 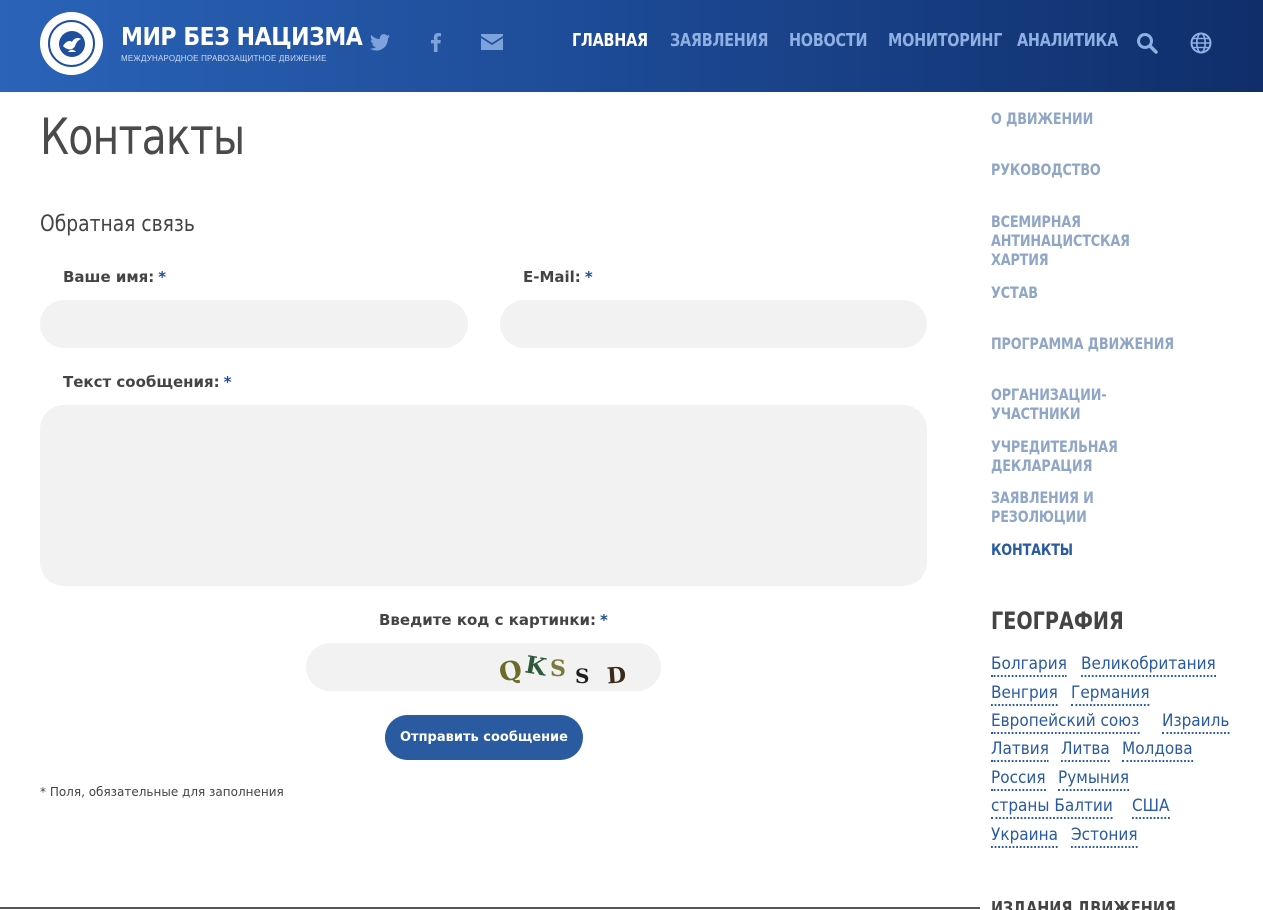 I want to click on page-title: Контакты, so click(x=142, y=137).